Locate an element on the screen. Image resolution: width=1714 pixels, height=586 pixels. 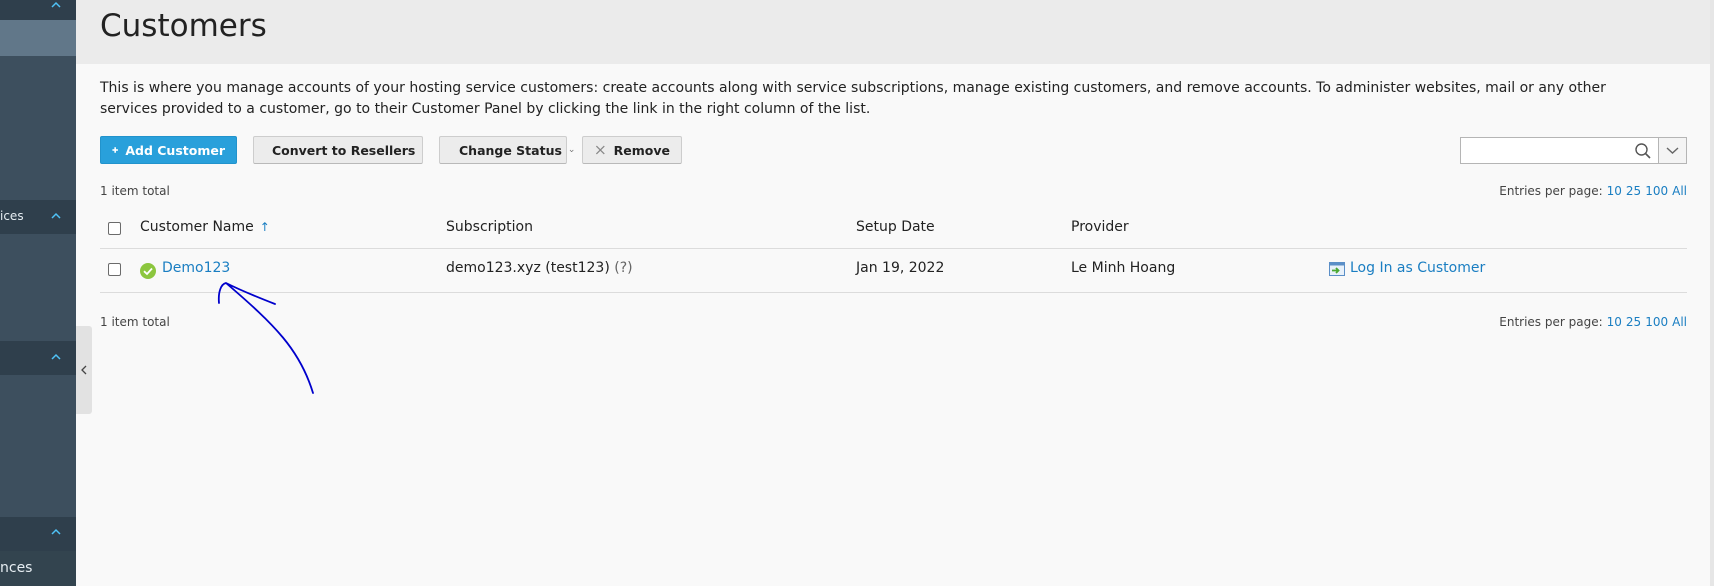
chevron-down-icon: ⌄ is located at coordinates (571, 150).